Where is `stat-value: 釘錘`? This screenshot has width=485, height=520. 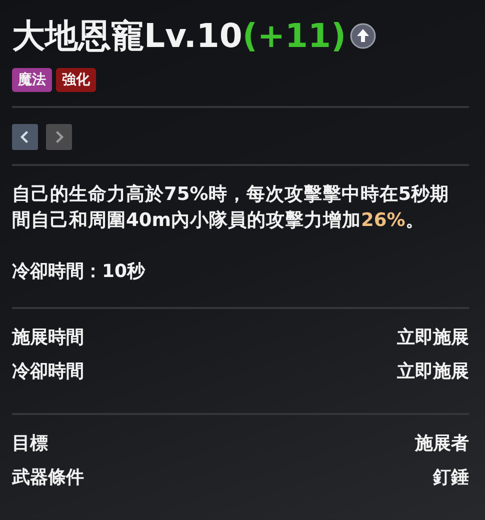
stat-value: 釘錘 is located at coordinates (451, 478).